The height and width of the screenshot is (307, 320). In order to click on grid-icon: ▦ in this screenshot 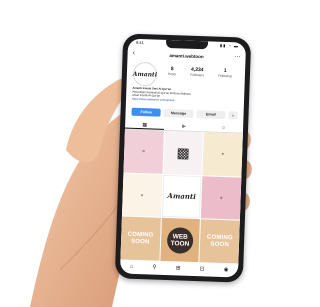, I will do `click(145, 125)`.